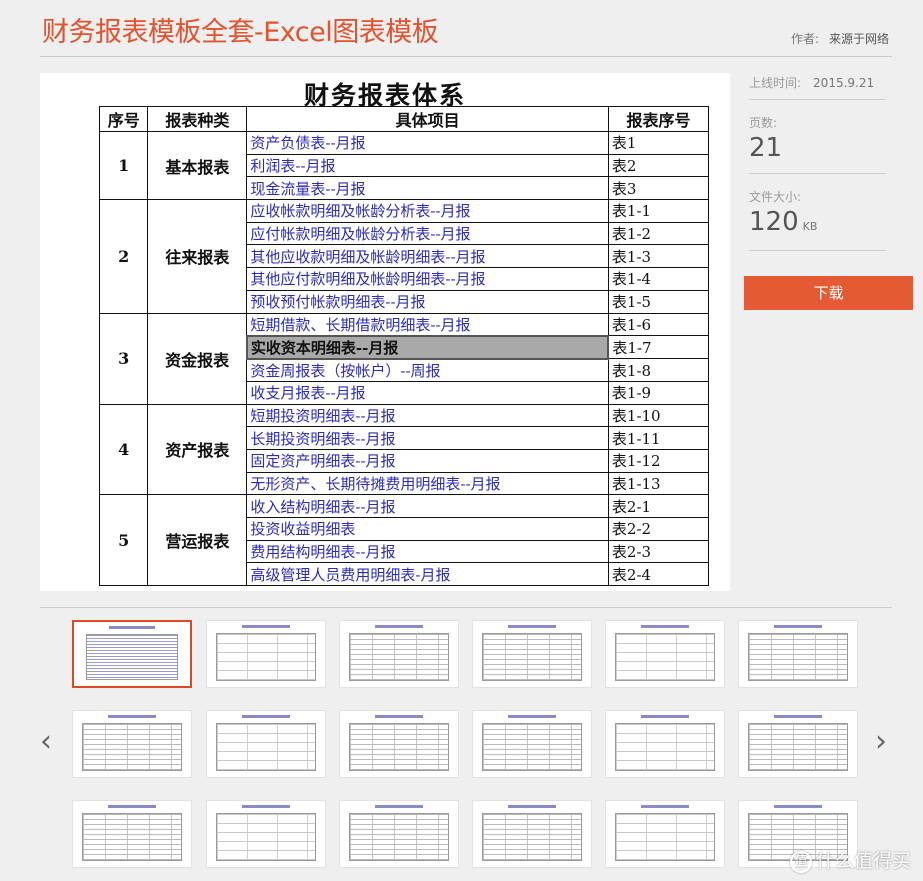 Image resolution: width=923 pixels, height=881 pixels. I want to click on table-header-row: 序号 报表种类 具体项目 报表序号, so click(404, 119).